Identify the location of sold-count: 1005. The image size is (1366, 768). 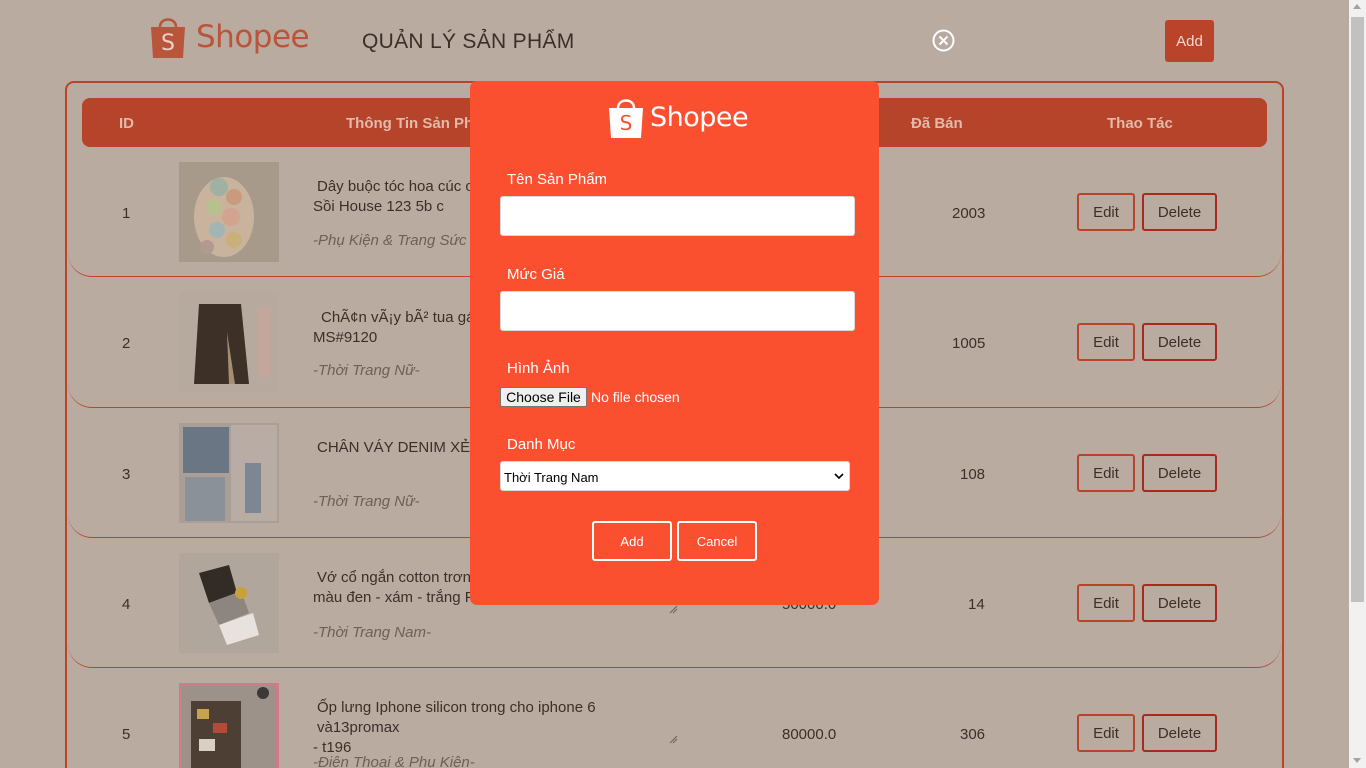
(969, 343).